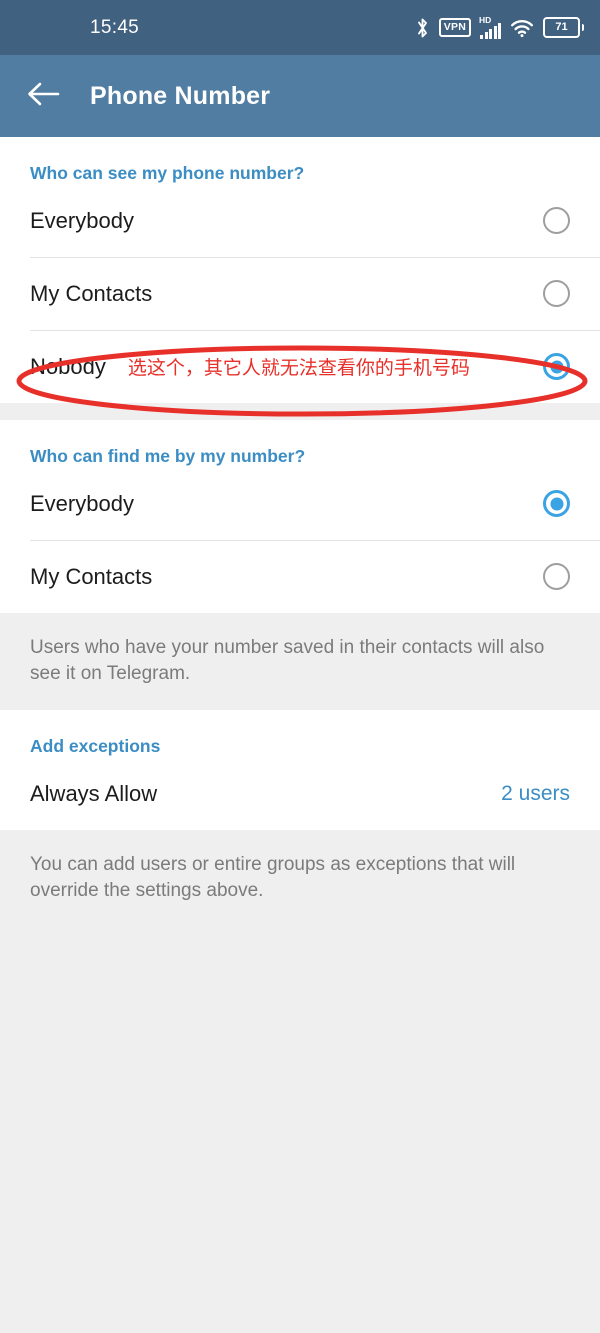  I want to click on bluetooth-icon, so click(422, 28).